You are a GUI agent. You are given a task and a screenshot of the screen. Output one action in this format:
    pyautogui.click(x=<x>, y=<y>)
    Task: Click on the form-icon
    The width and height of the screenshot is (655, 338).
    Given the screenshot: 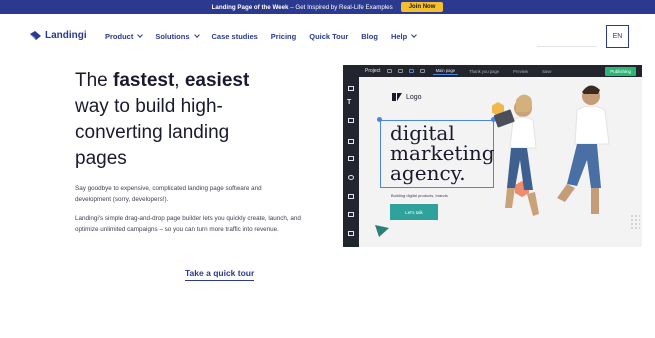 What is the action you would take?
    pyautogui.click(x=351, y=158)
    